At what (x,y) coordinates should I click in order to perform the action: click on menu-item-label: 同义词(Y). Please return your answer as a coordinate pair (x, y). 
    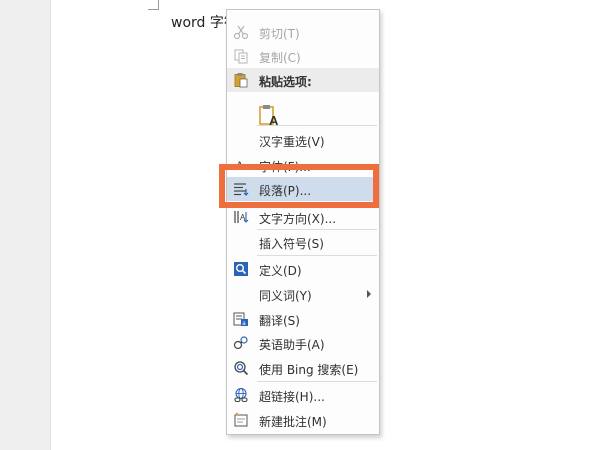
    Looking at the image, I should click on (285, 296).